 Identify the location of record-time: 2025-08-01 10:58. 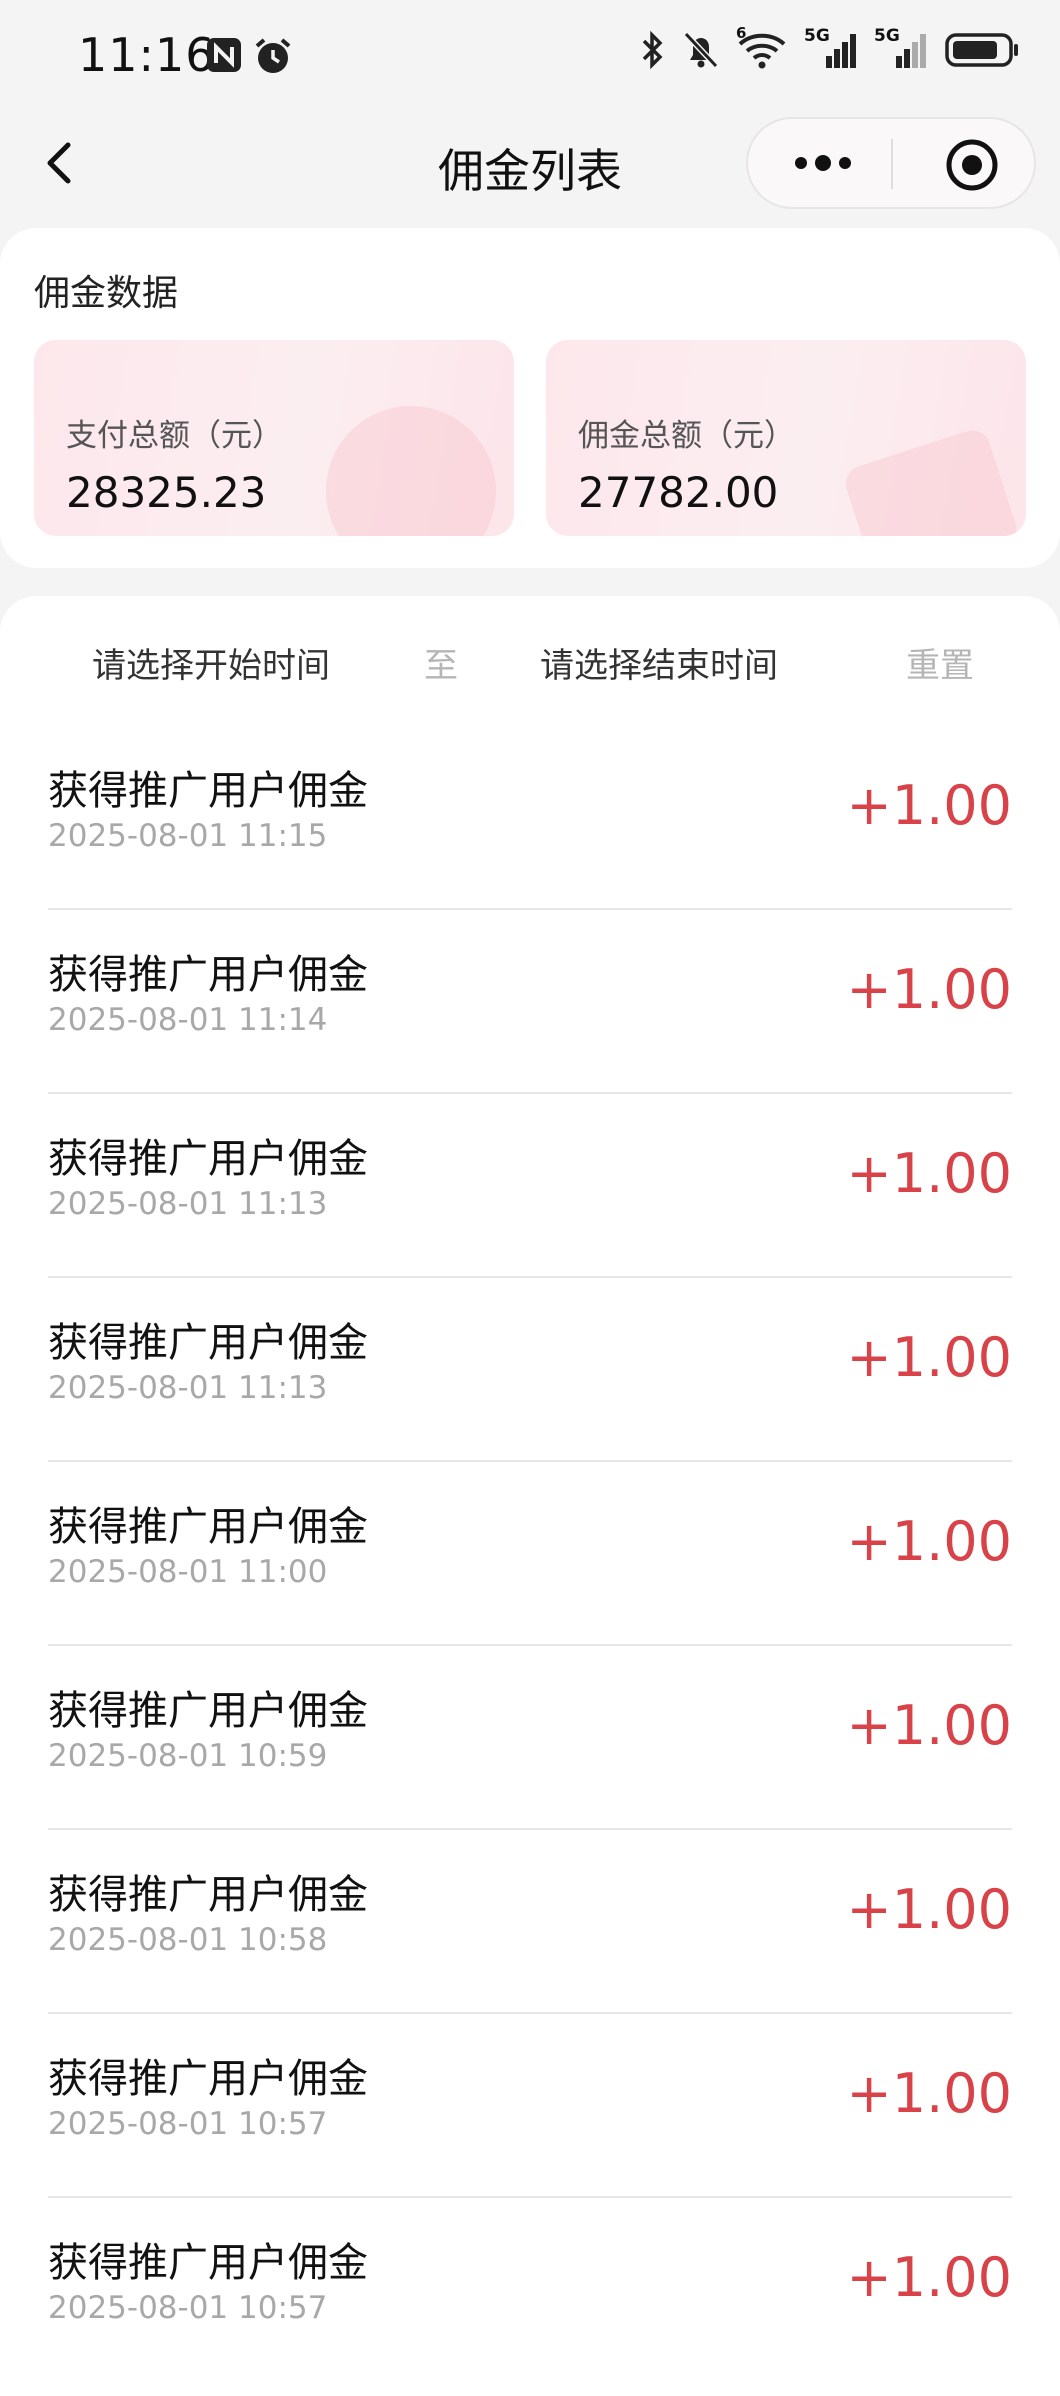
(188, 1940).